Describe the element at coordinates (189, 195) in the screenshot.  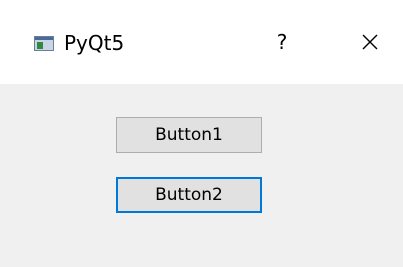
I see `button2: Button2` at that location.